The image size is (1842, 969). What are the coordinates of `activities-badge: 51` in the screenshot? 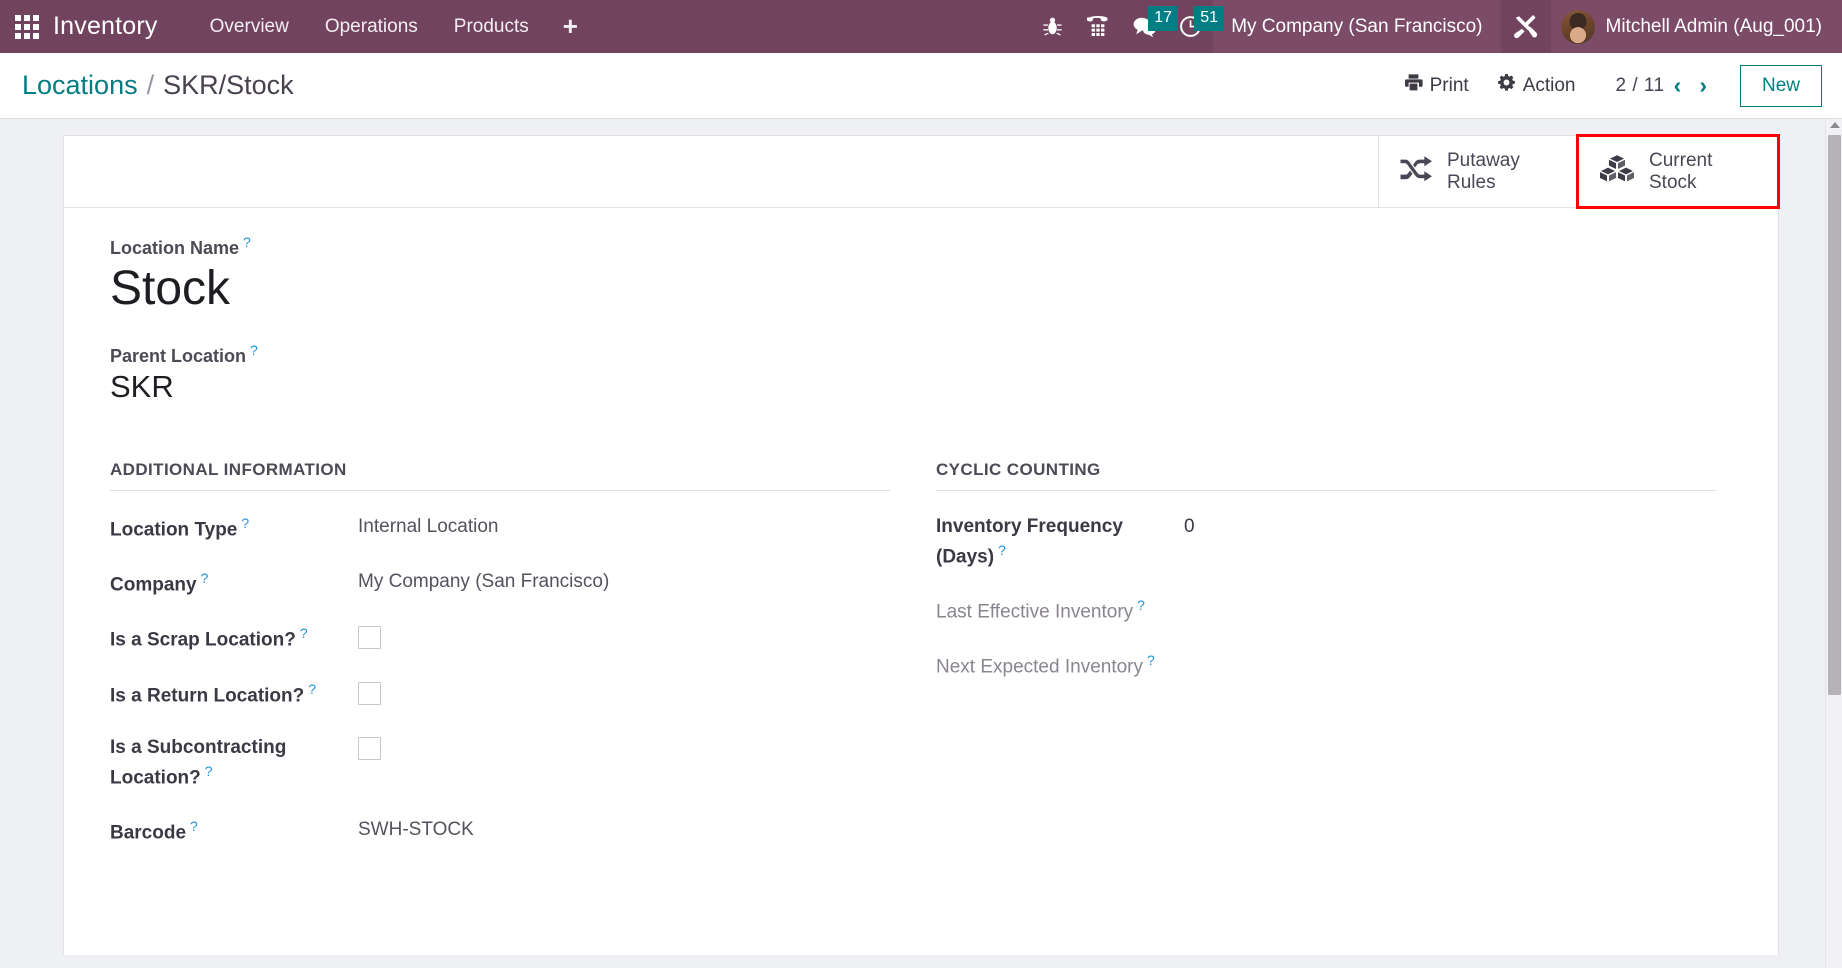 It's located at (1209, 18).